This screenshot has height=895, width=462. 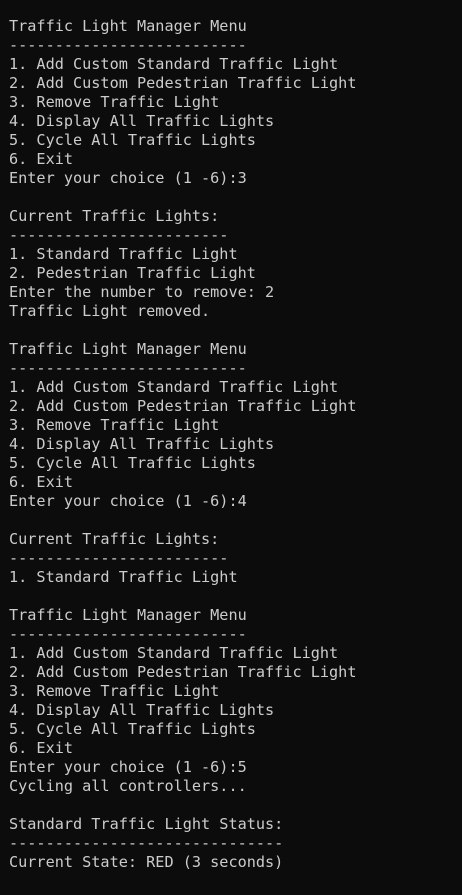 What do you see at coordinates (128, 501) in the screenshot?
I see `terminal-line: Enter your choice (1 -6):4` at bounding box center [128, 501].